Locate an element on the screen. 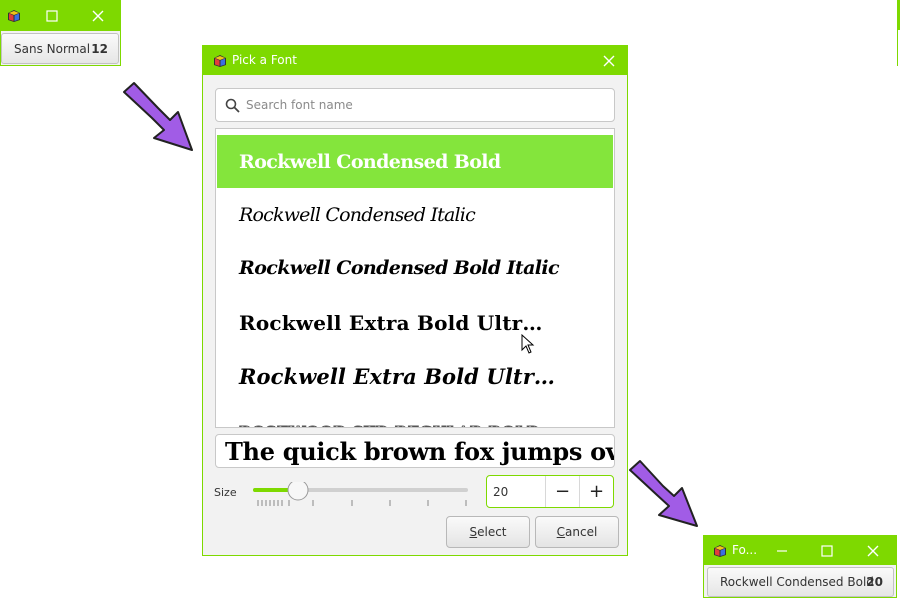 The image size is (900, 600). title-bar is located at coordinates (60, 16).